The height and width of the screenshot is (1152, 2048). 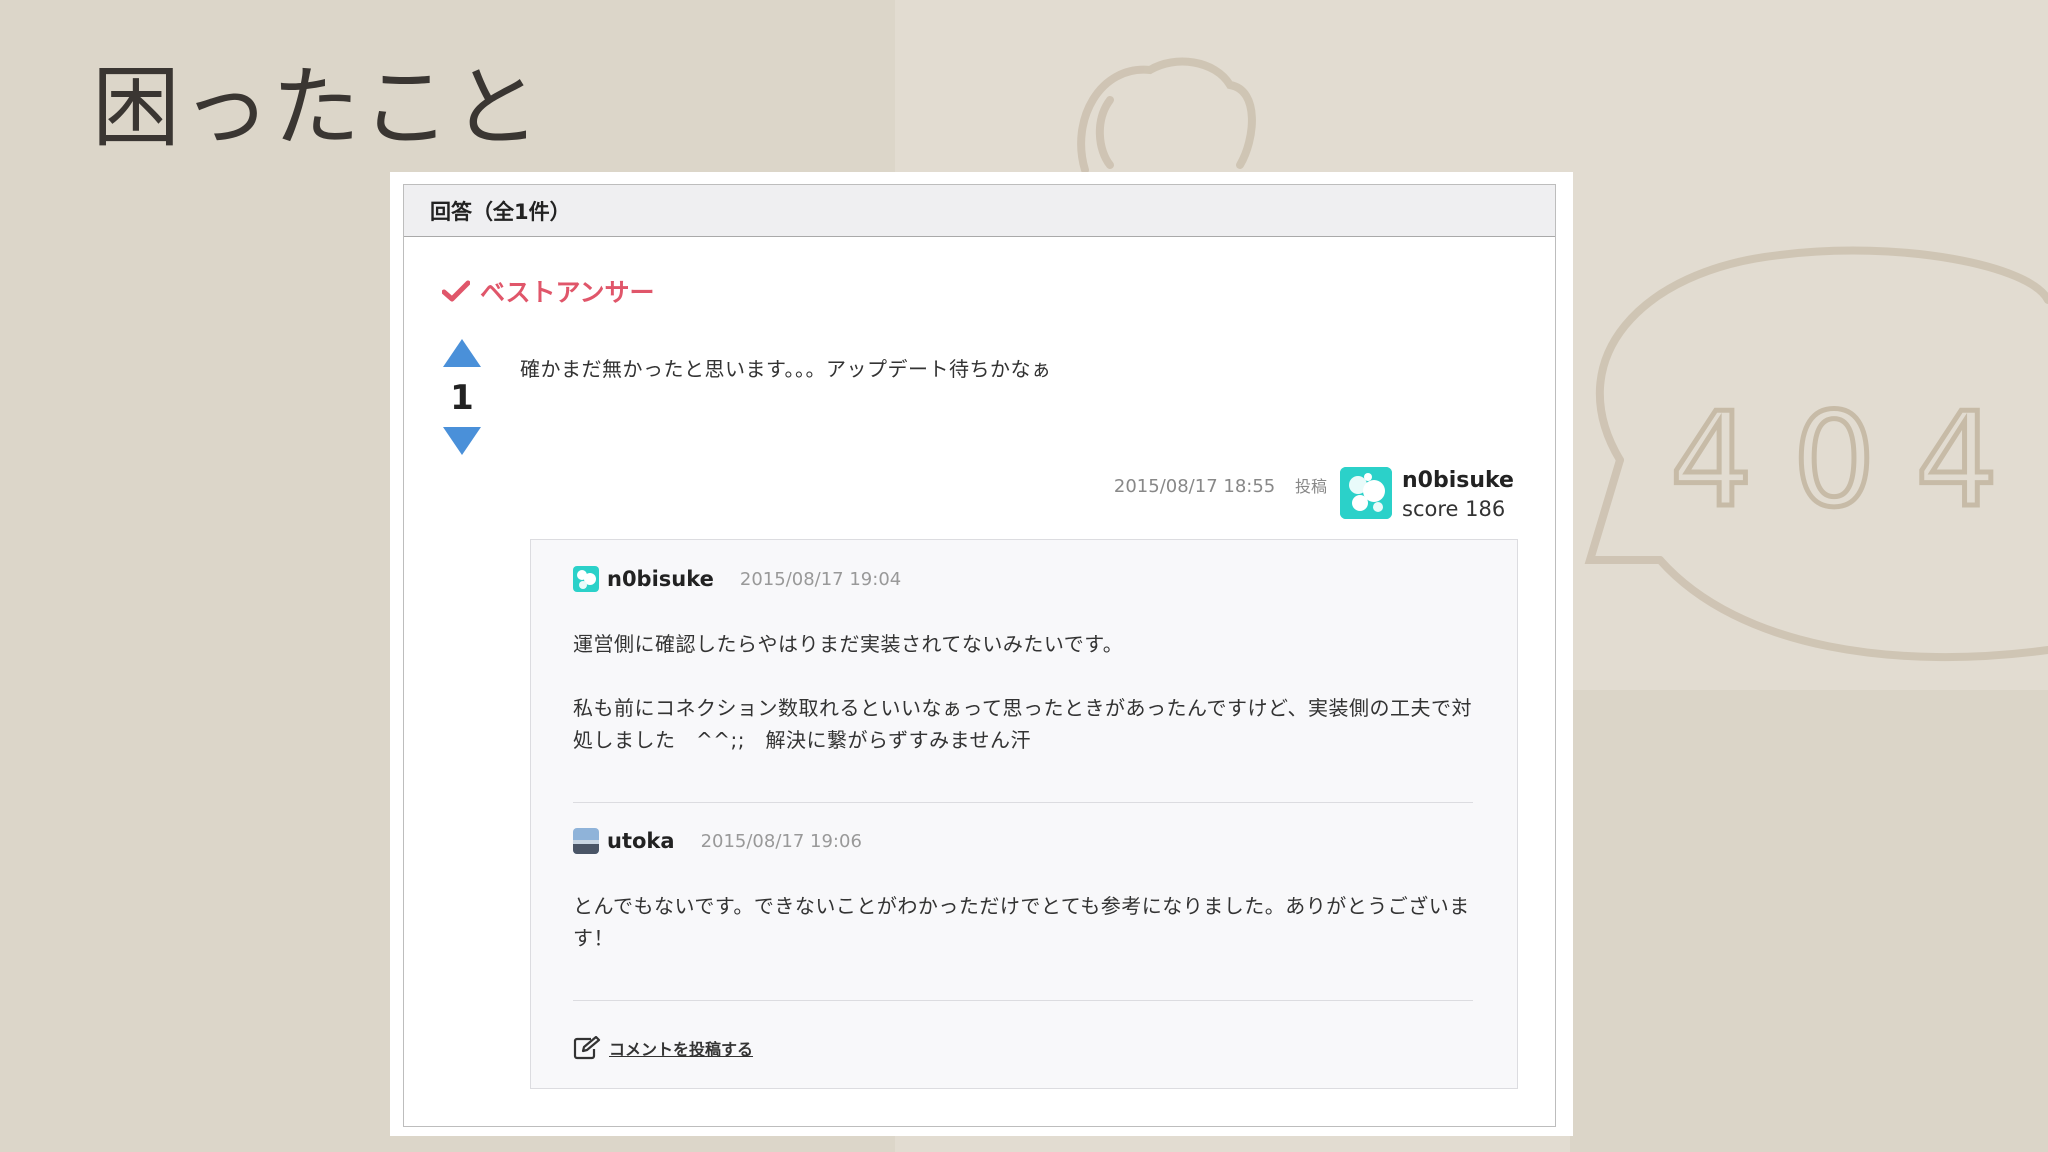 I want to click on posted-label: 投稿, so click(x=1310, y=486).